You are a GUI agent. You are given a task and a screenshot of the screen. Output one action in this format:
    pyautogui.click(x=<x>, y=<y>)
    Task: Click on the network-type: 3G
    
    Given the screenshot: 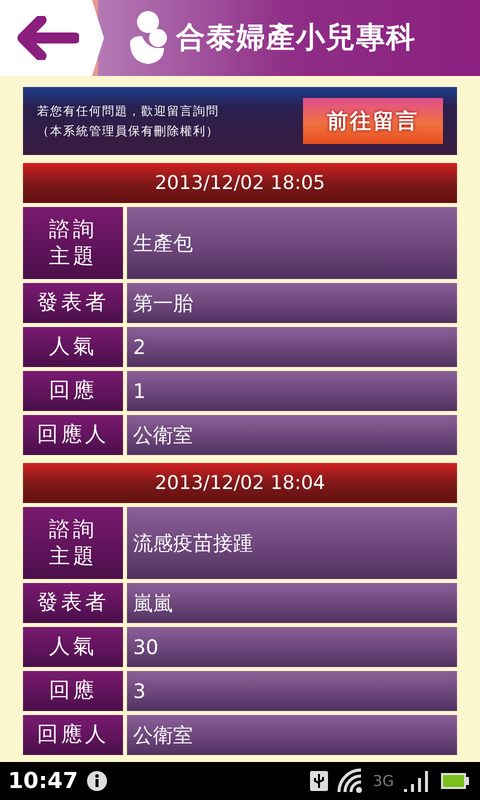 What is the action you would take?
    pyautogui.click(x=383, y=781)
    